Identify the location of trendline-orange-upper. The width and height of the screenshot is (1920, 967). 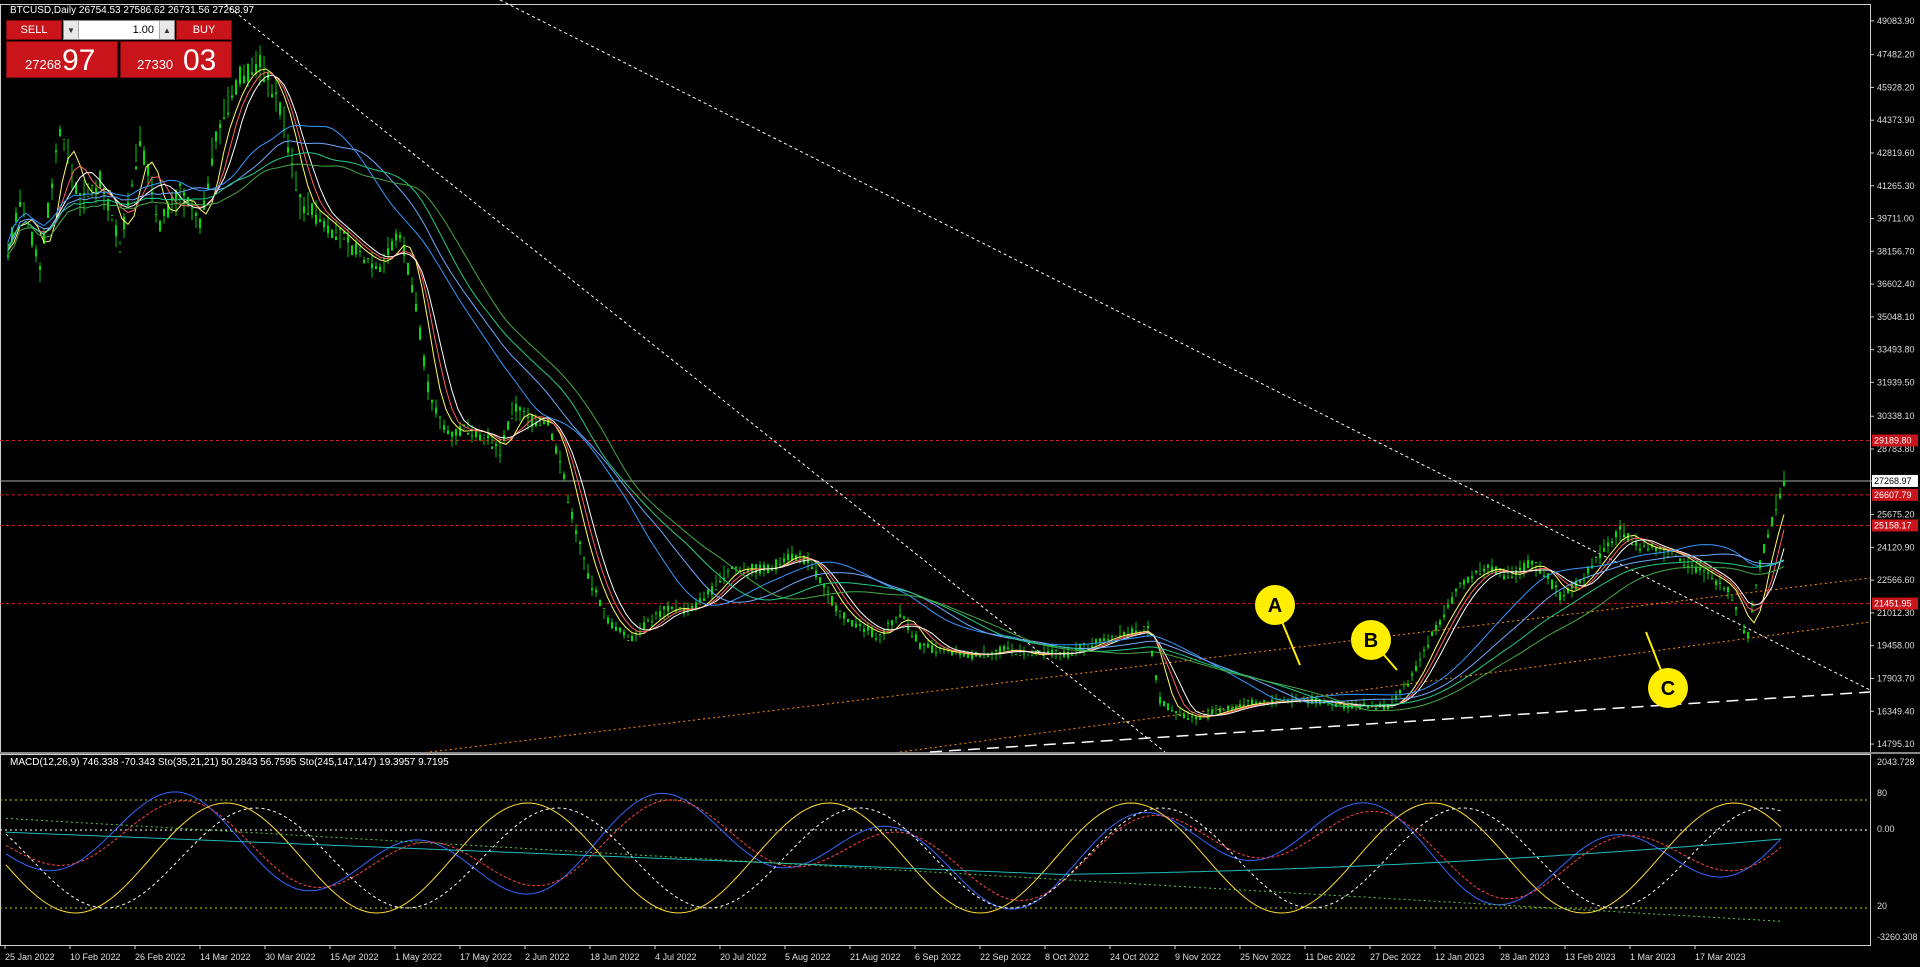
(1150, 665).